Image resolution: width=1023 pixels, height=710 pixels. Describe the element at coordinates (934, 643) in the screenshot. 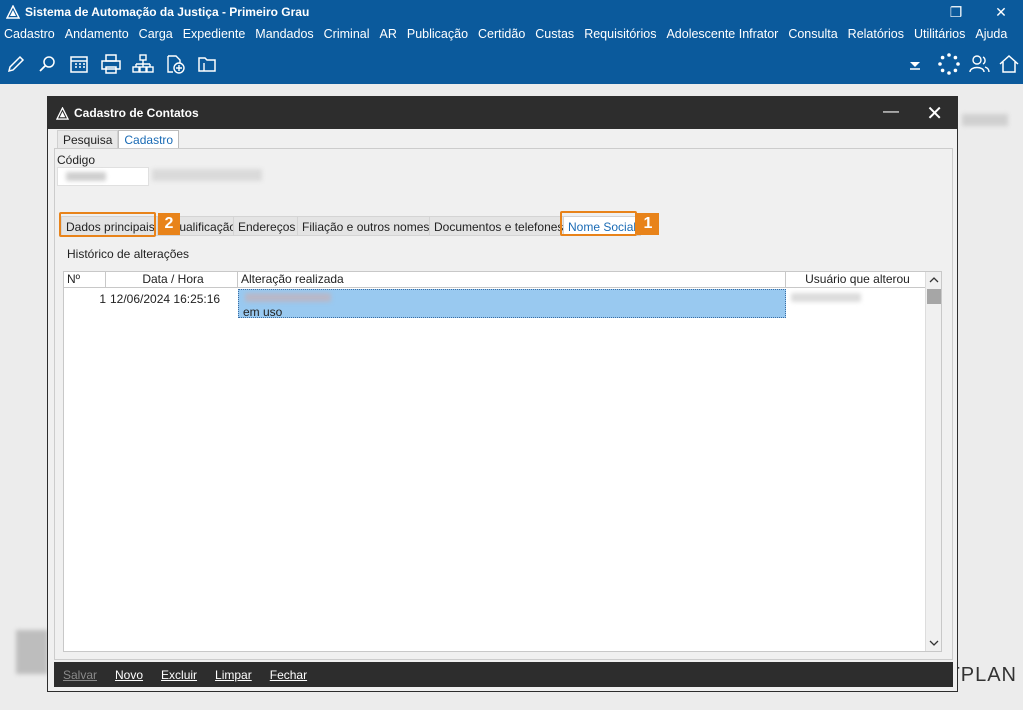

I see `scroll-down-icon` at that location.